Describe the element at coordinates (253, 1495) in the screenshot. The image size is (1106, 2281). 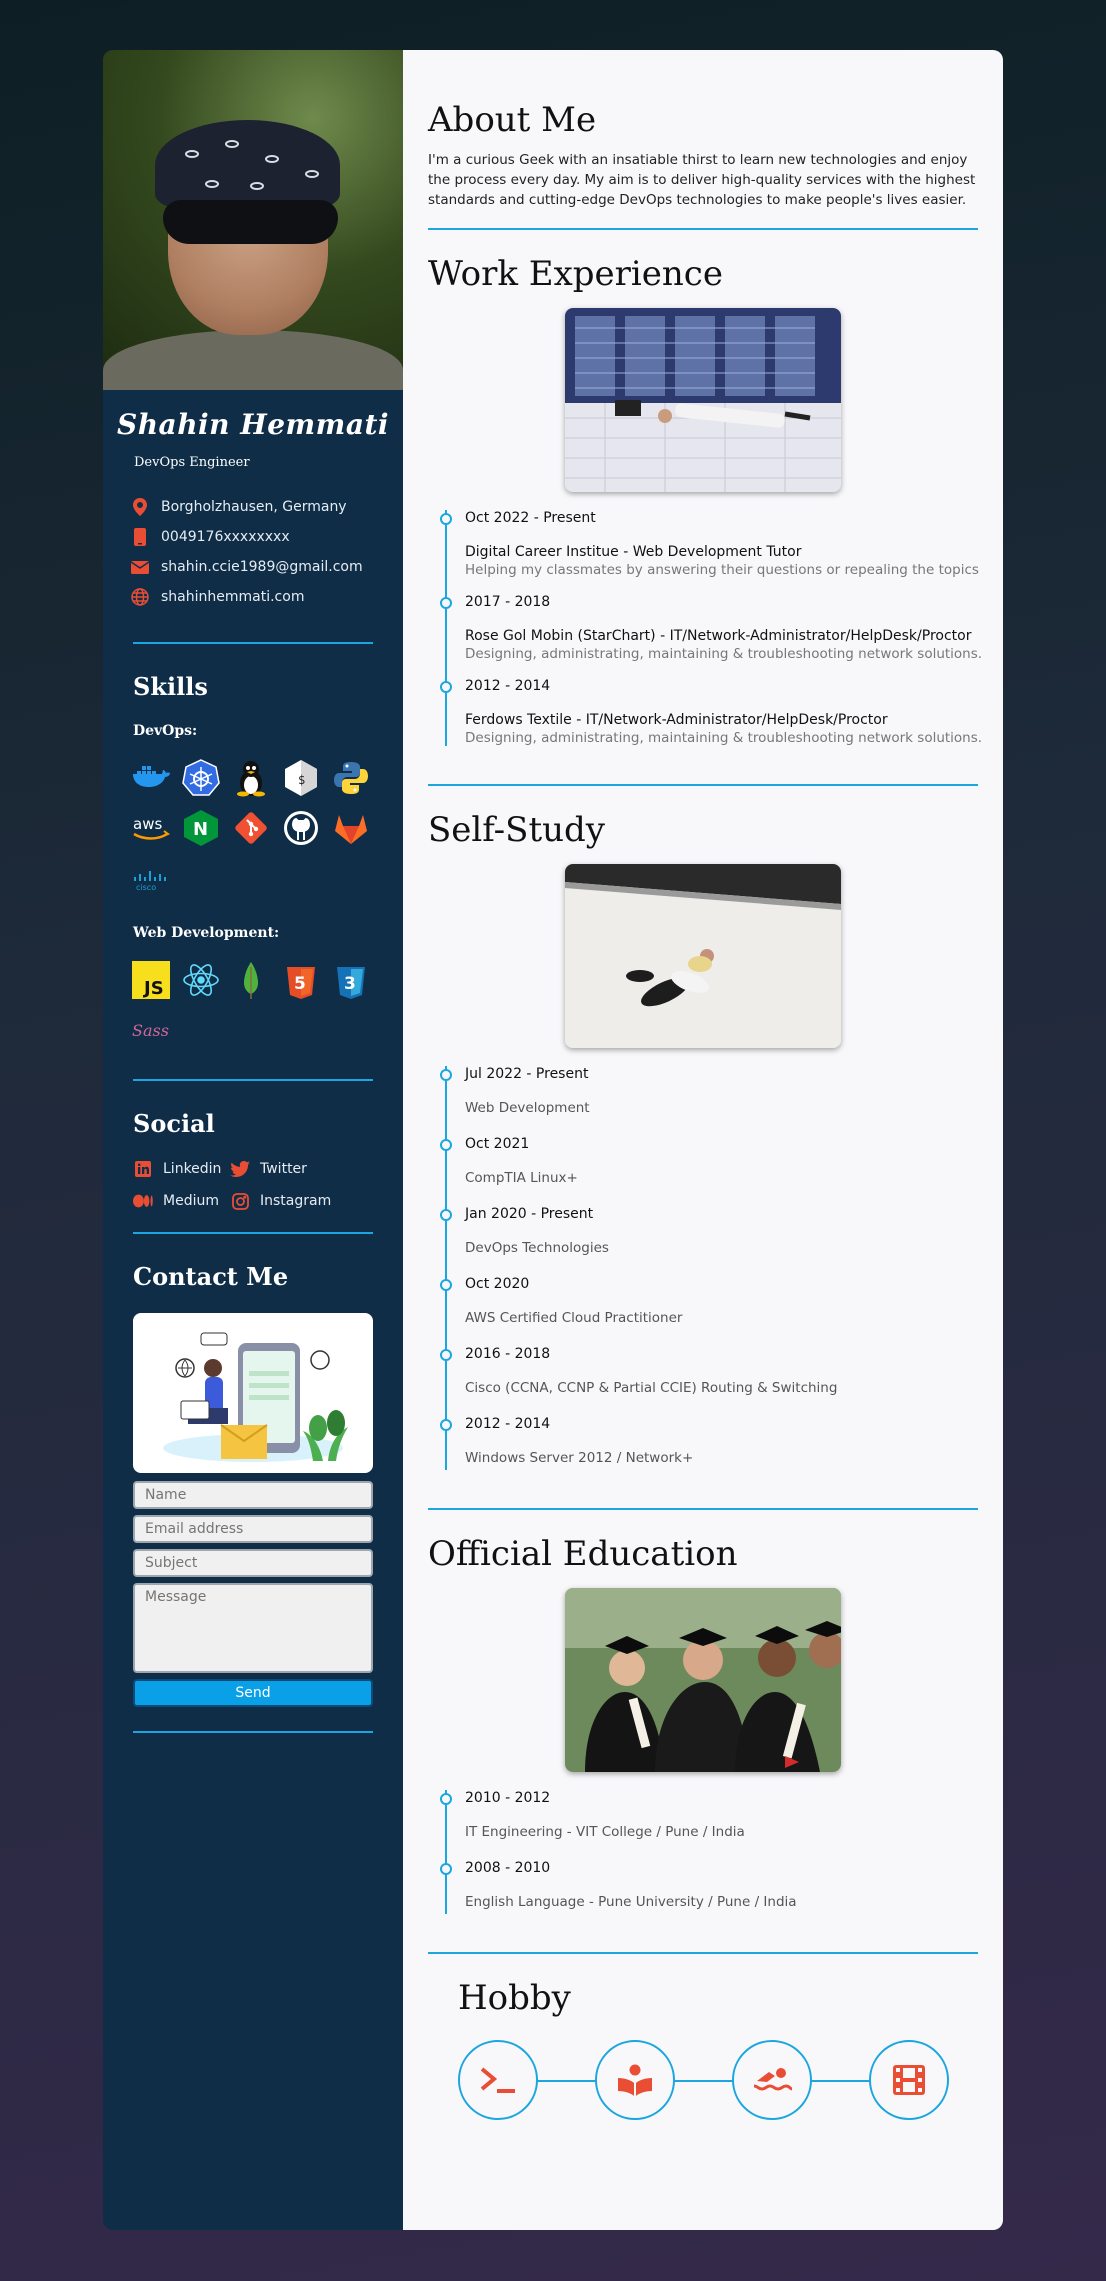
I see `name-input` at that location.